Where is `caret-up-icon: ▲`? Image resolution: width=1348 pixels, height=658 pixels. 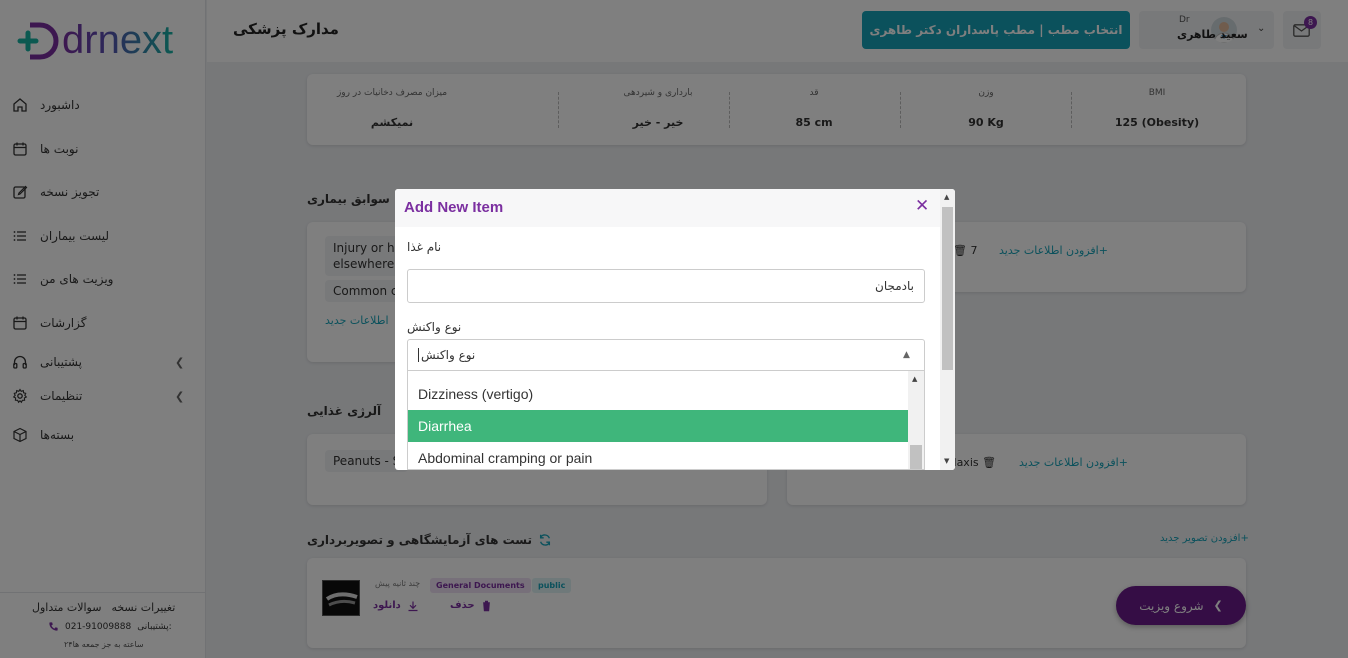 caret-up-icon: ▲ is located at coordinates (906, 355).